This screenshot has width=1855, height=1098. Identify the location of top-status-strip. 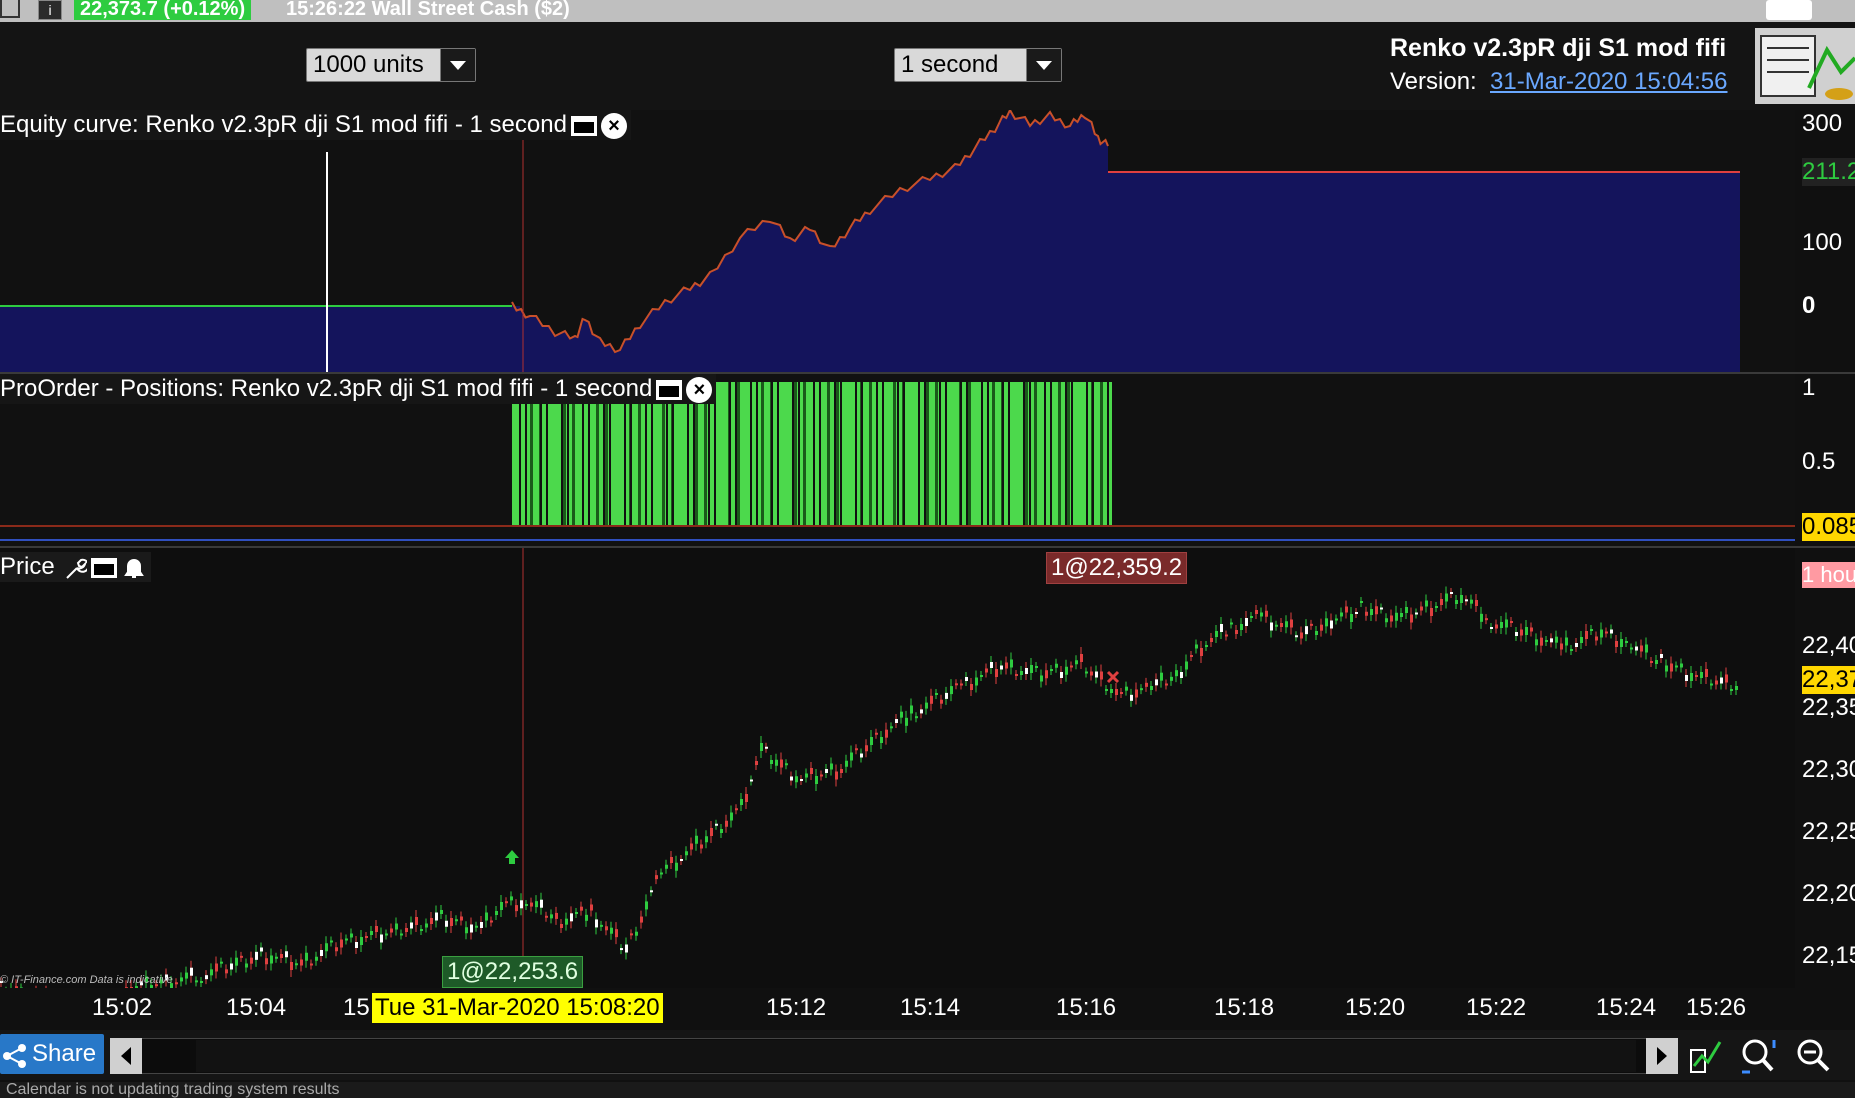
(927, 11).